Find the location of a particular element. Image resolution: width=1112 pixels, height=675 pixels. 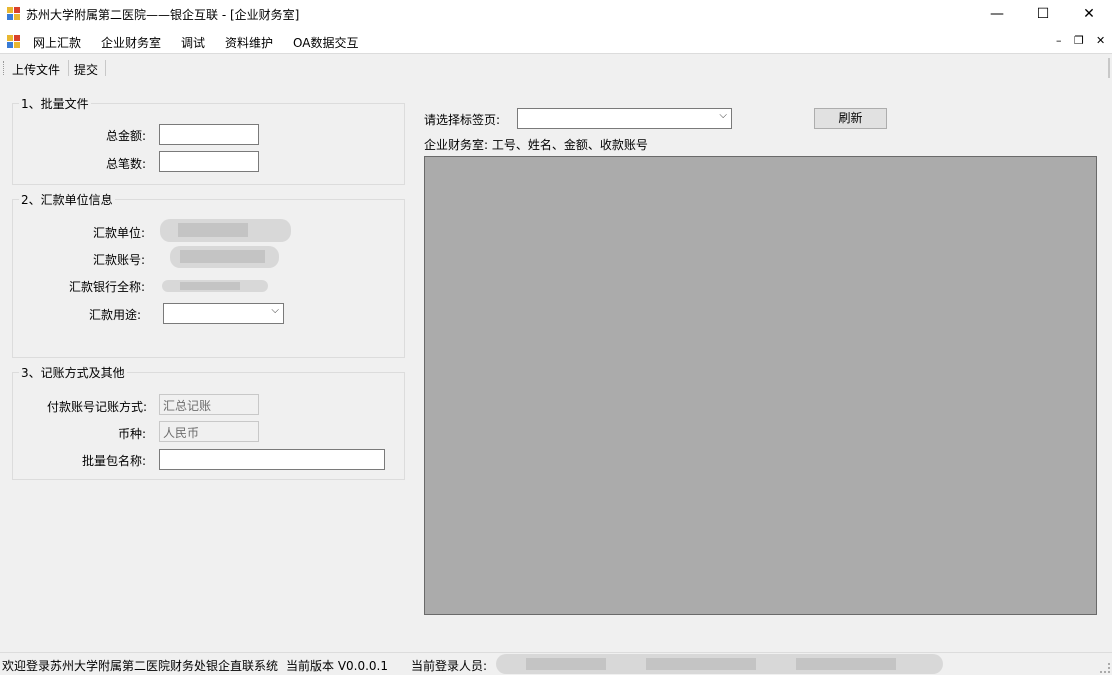

title-bar: 苏州大学附属第二医院——银企互联 - [企业财务室] — ☐ ✕ is located at coordinates (556, 15).